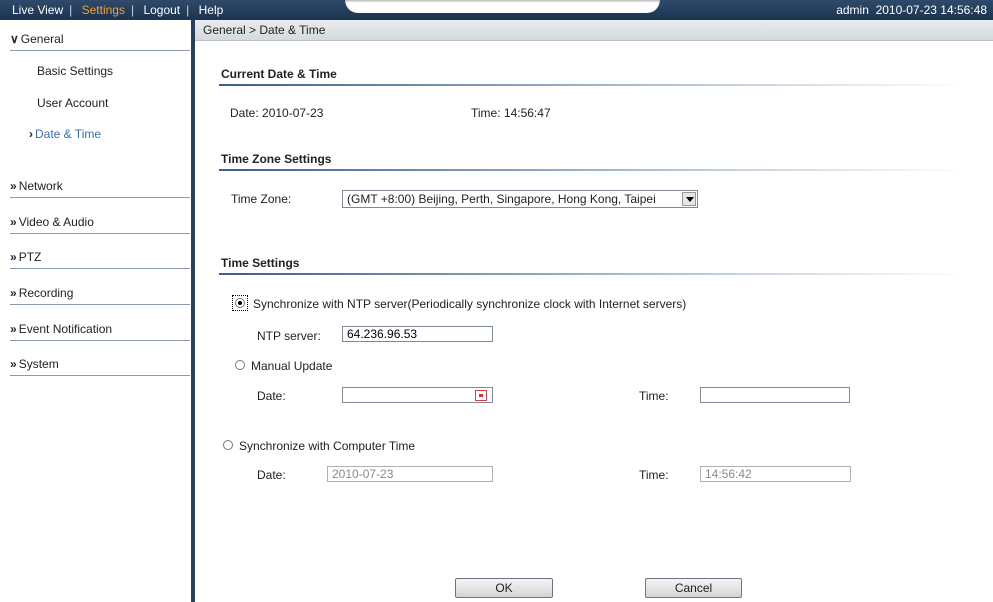  What do you see at coordinates (56, 222) in the screenshot?
I see `sidebar-section-label: Video & Audio` at bounding box center [56, 222].